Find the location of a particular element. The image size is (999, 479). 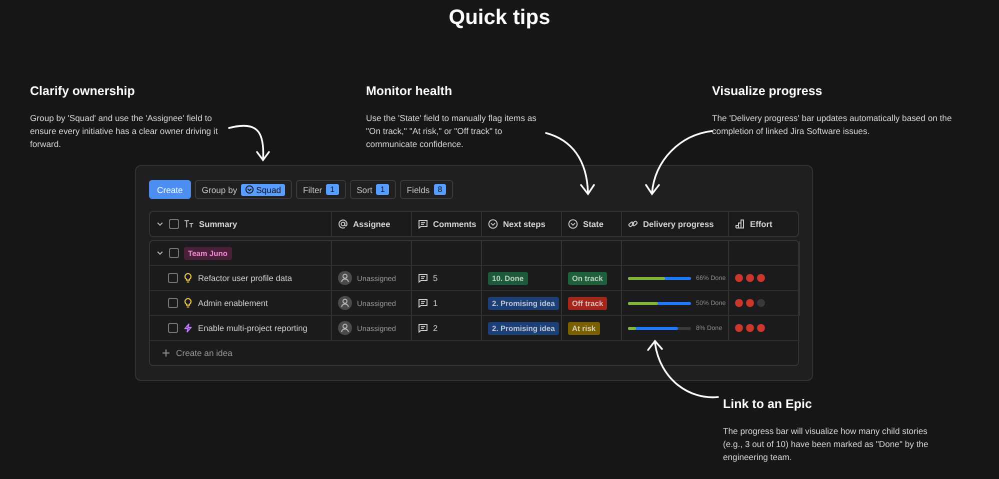

column-header: Effort is located at coordinates (761, 224).